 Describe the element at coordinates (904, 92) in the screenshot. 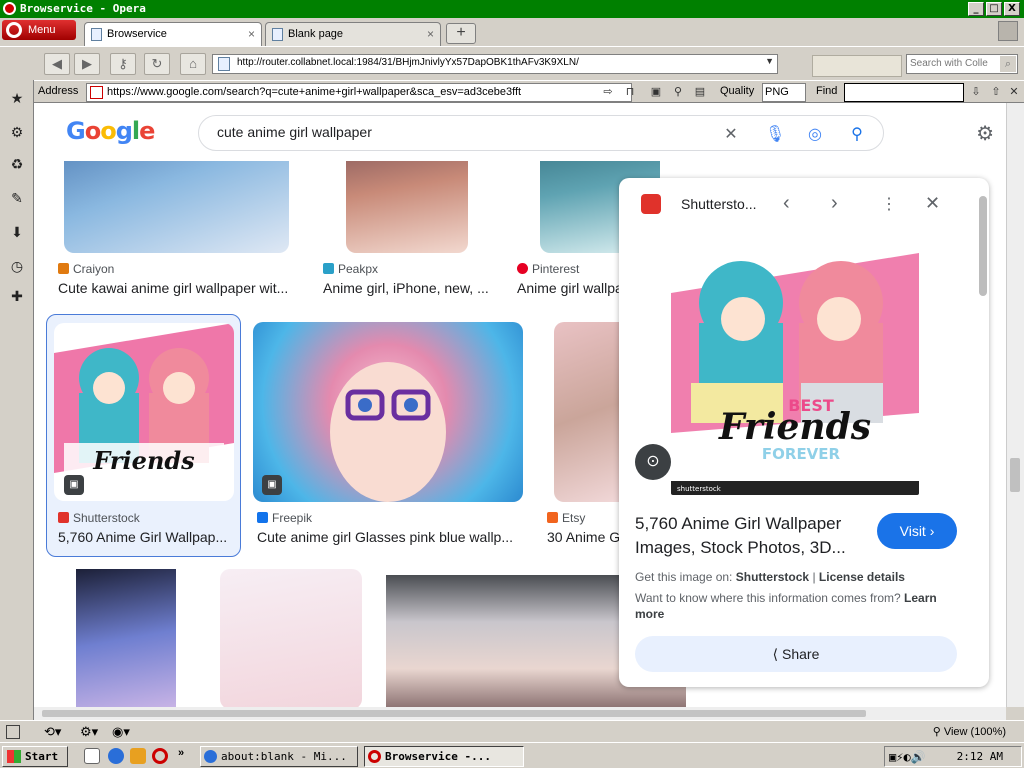

I see `find-input` at that location.